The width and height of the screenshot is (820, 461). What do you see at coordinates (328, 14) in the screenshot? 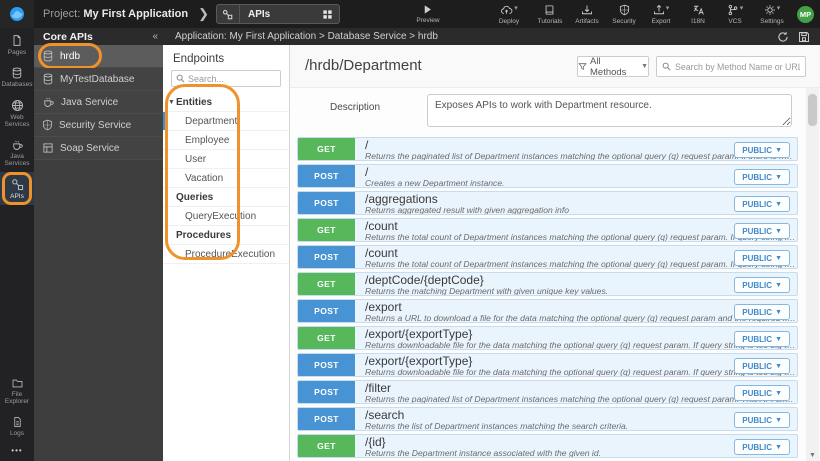
I see `grid-icon` at bounding box center [328, 14].